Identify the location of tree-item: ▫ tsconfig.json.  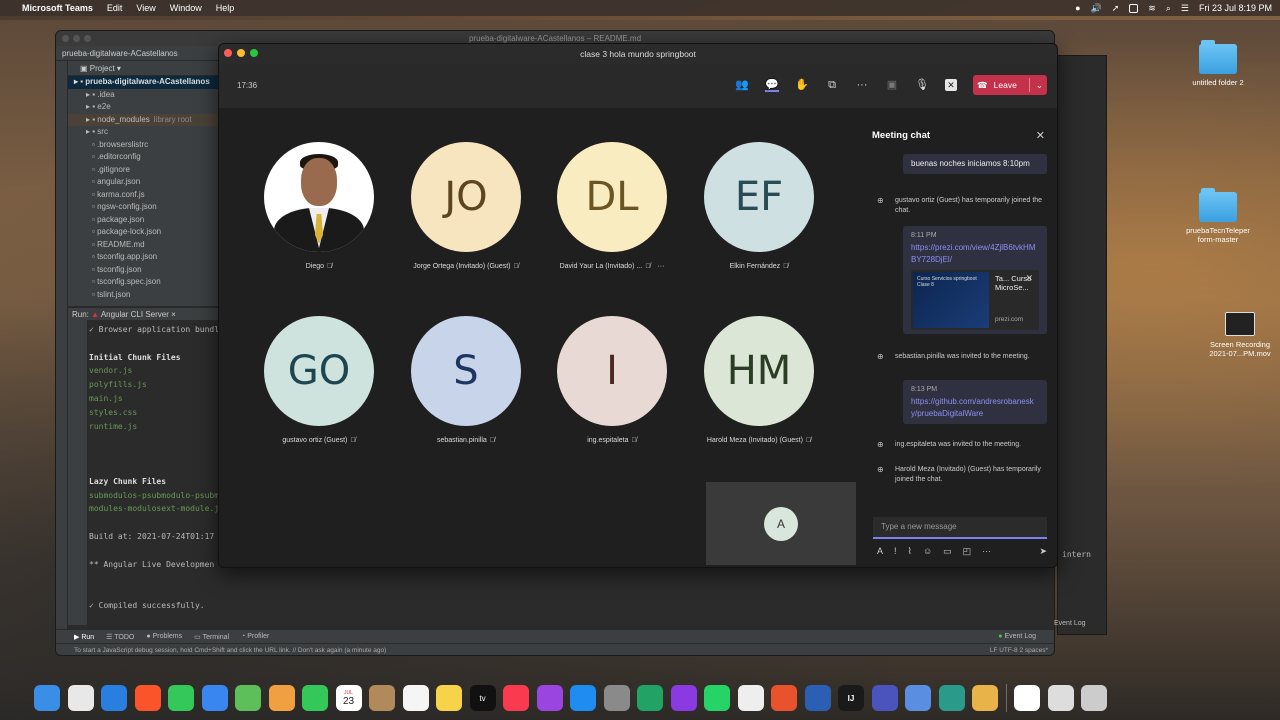
(144, 270).